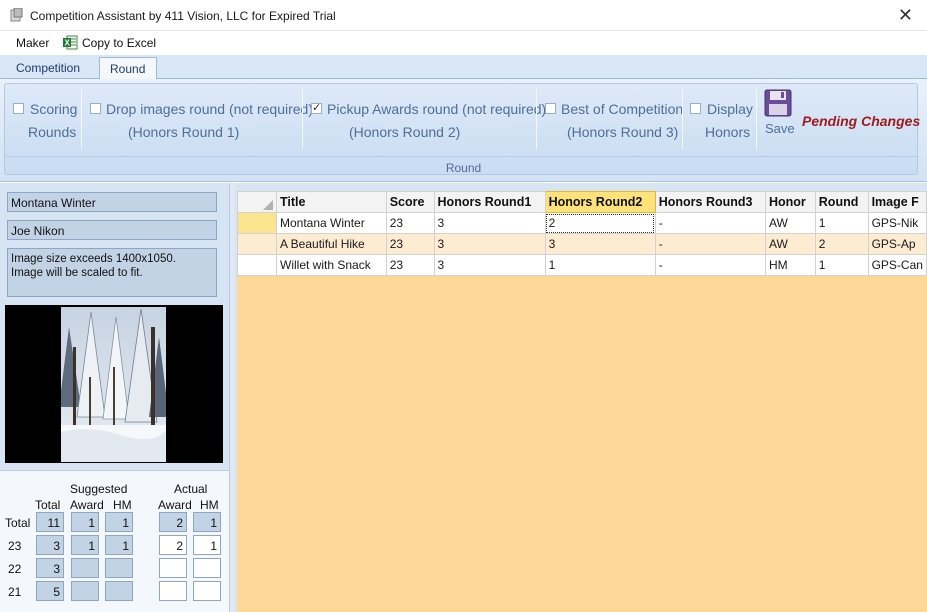 The width and height of the screenshot is (927, 612). I want to click on display-honors-label-1: Display, so click(730, 109).